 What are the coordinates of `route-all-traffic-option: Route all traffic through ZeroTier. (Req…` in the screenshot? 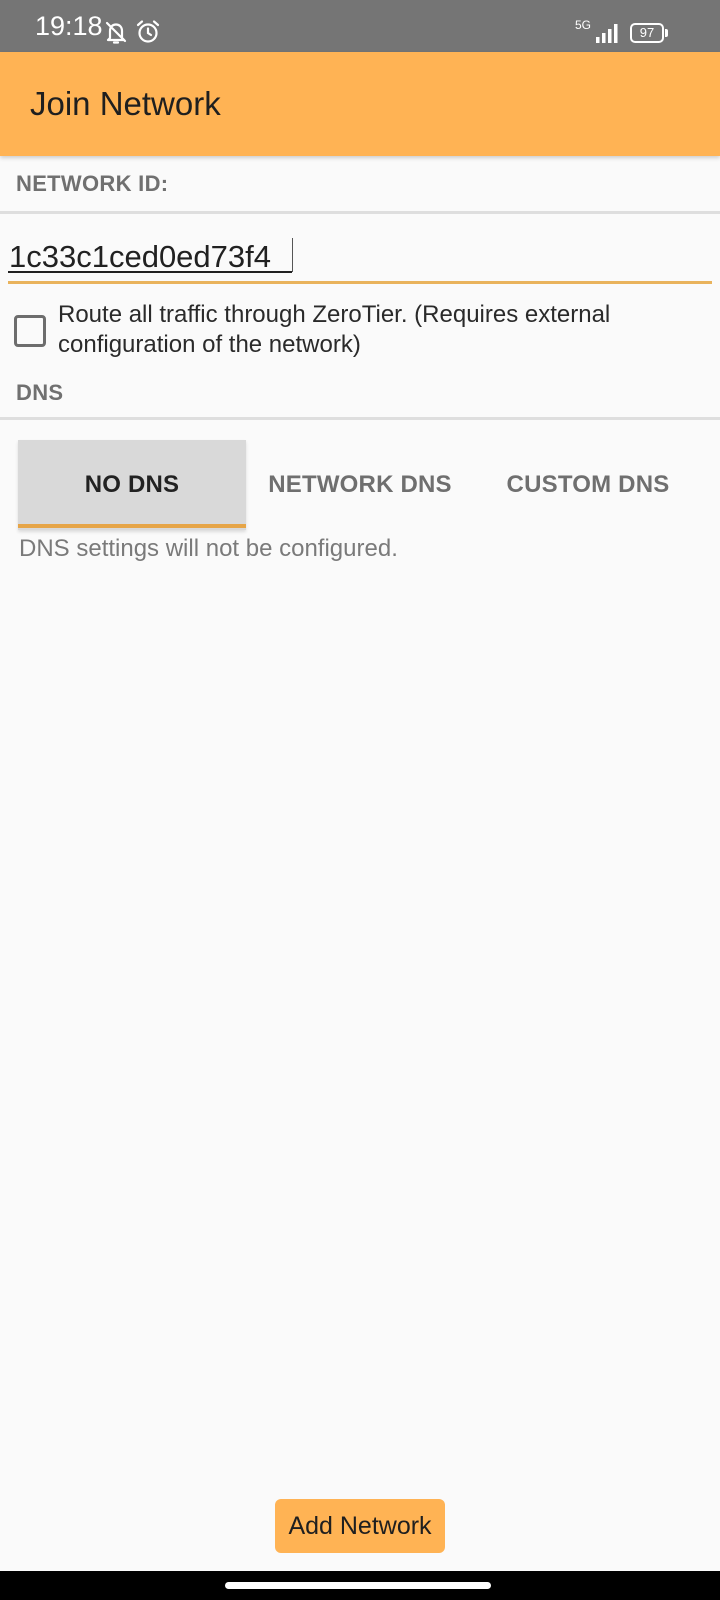 It's located at (362, 332).